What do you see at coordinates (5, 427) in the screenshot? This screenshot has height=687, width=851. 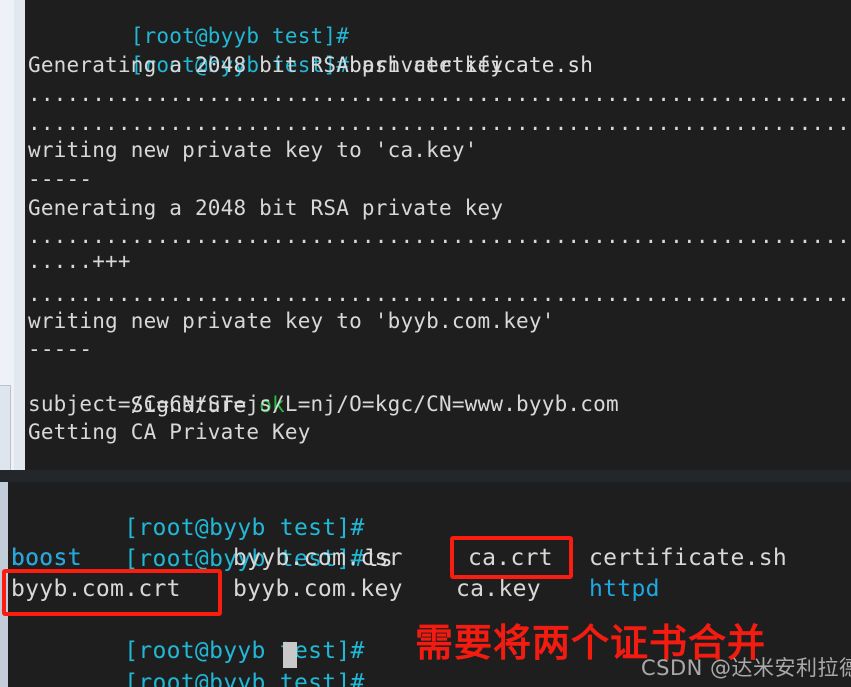 I see `background-window-edge` at bounding box center [5, 427].